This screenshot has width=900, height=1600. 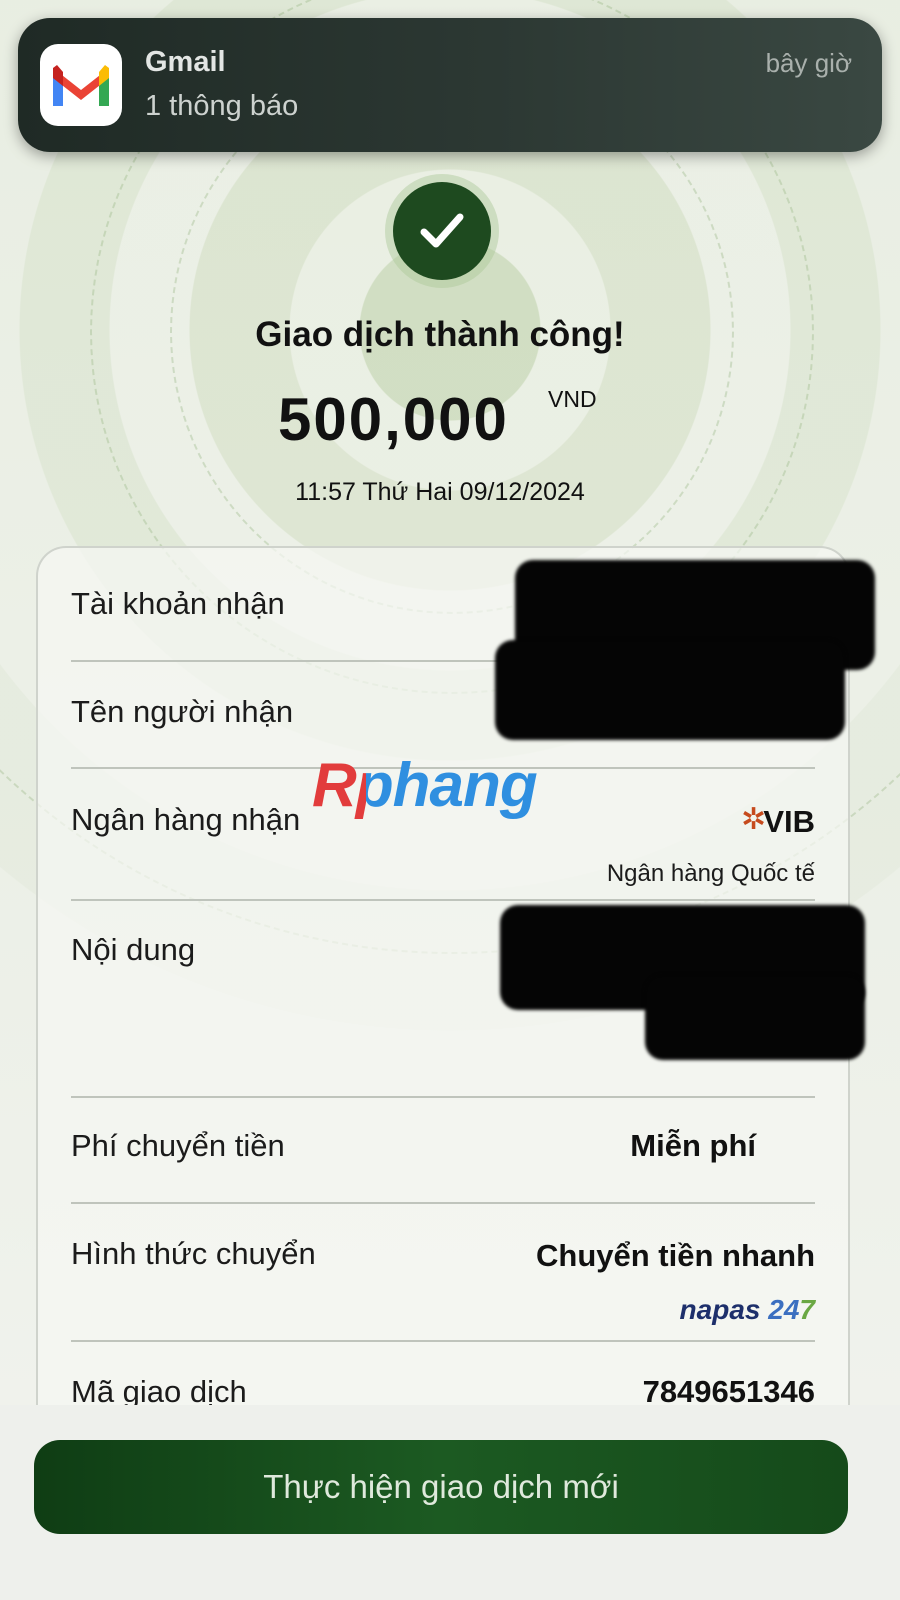 I want to click on napas-brand: napas, so click(x=720, y=1309).